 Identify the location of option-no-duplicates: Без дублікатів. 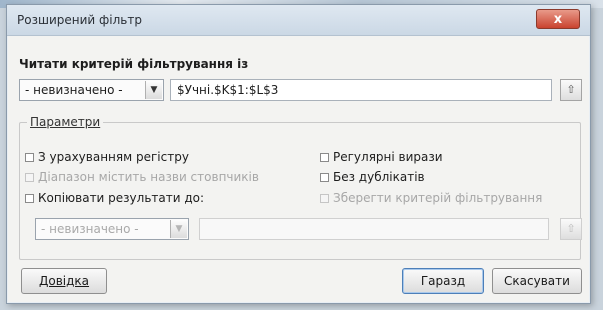
(372, 177).